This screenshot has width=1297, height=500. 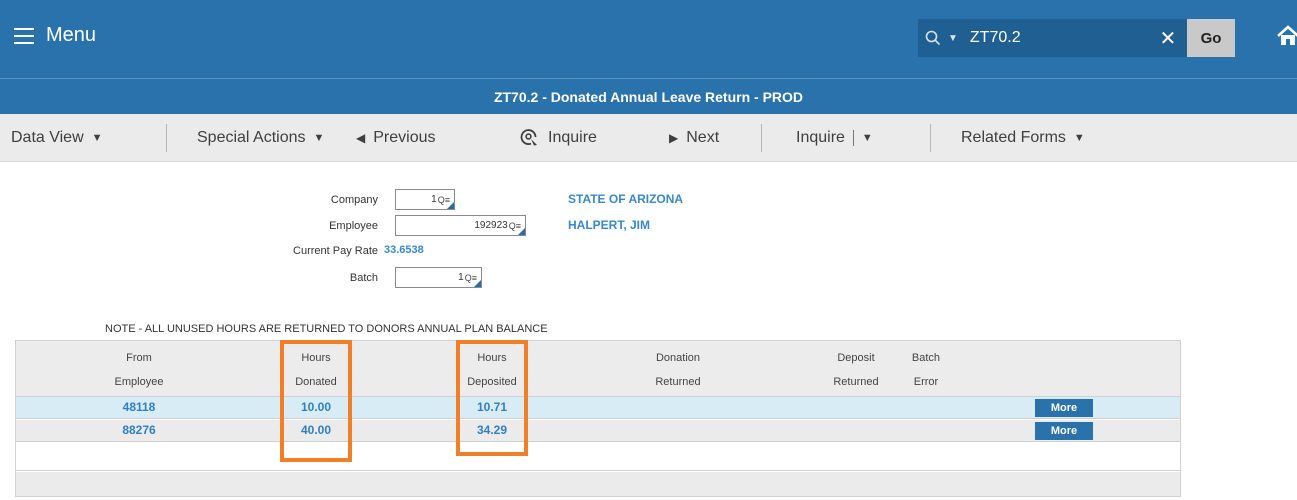 I want to click on related-forms-menu: Related Forms ▼, so click(x=1023, y=138).